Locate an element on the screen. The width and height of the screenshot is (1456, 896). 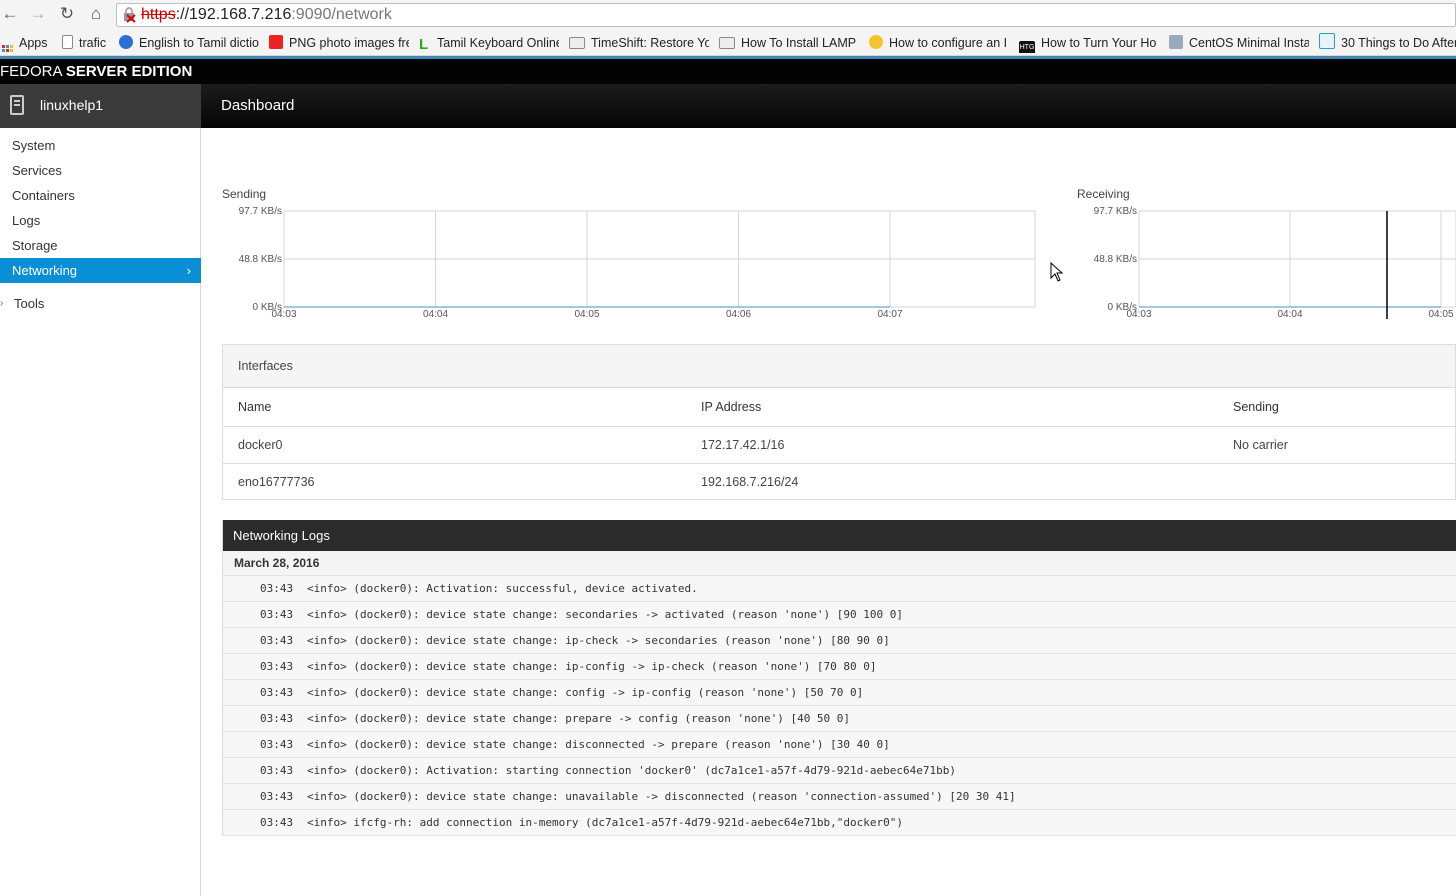
bookmark-install-lamp: How To Install LAMP is located at coordinates (789, 43).